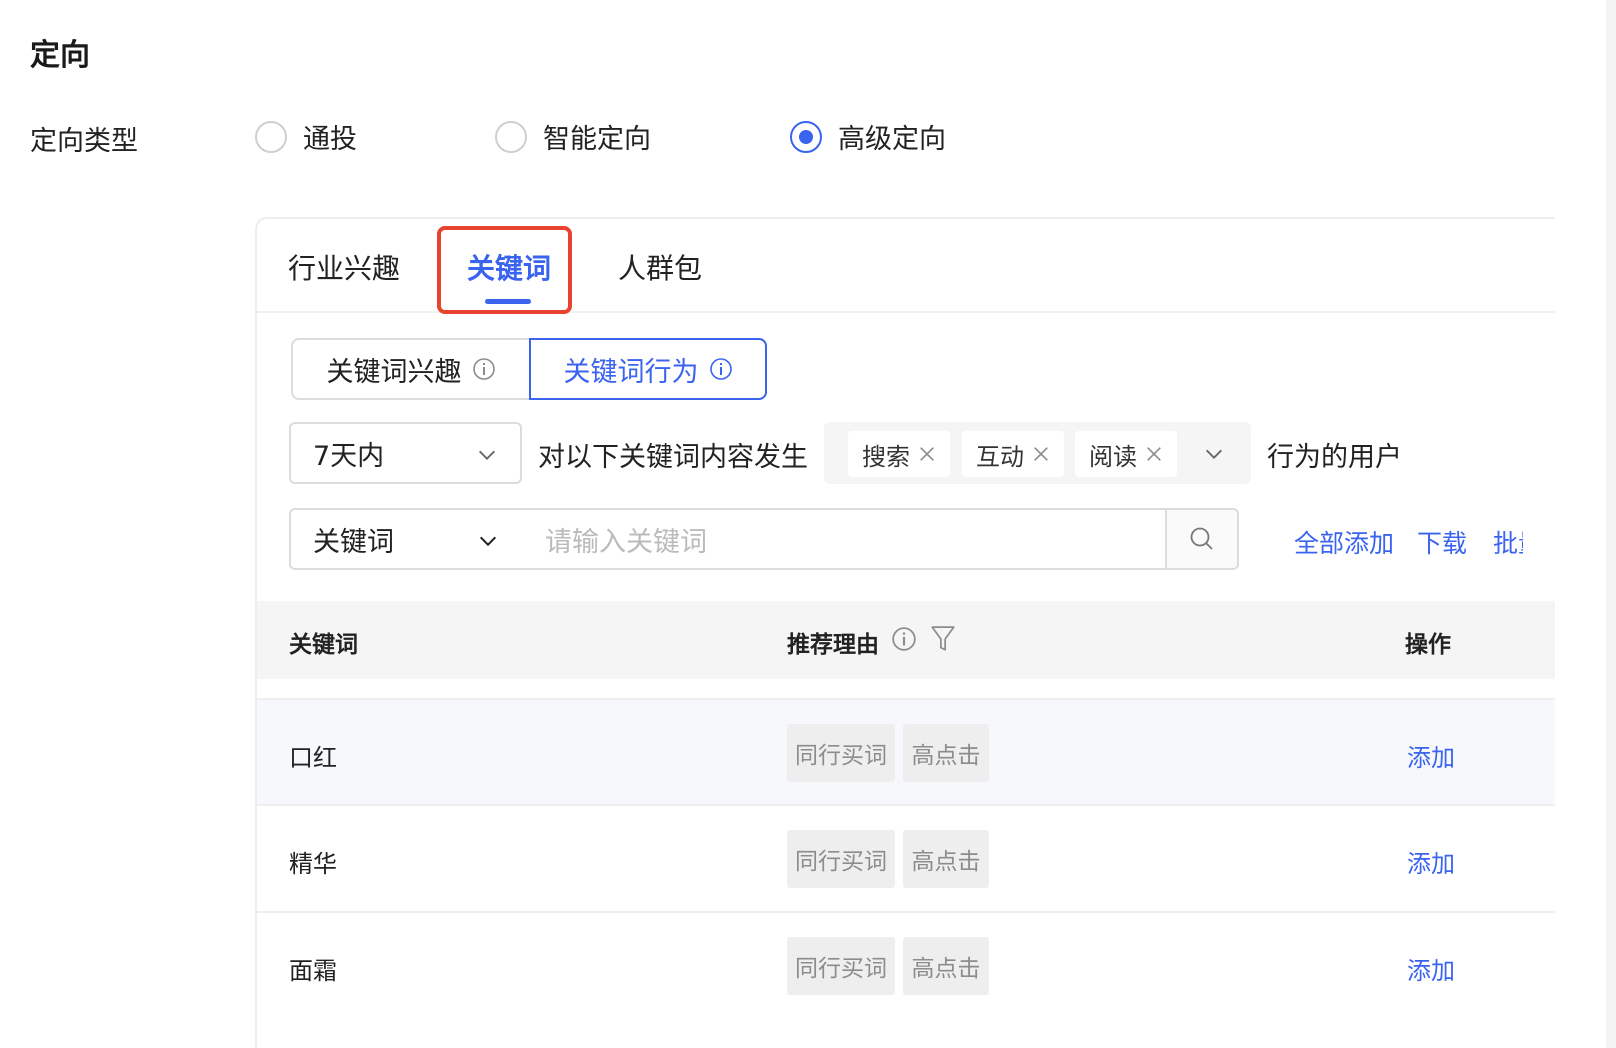 The image size is (1616, 1048). What do you see at coordinates (1508, 542) in the screenshot?
I see `batch-link: 批量` at bounding box center [1508, 542].